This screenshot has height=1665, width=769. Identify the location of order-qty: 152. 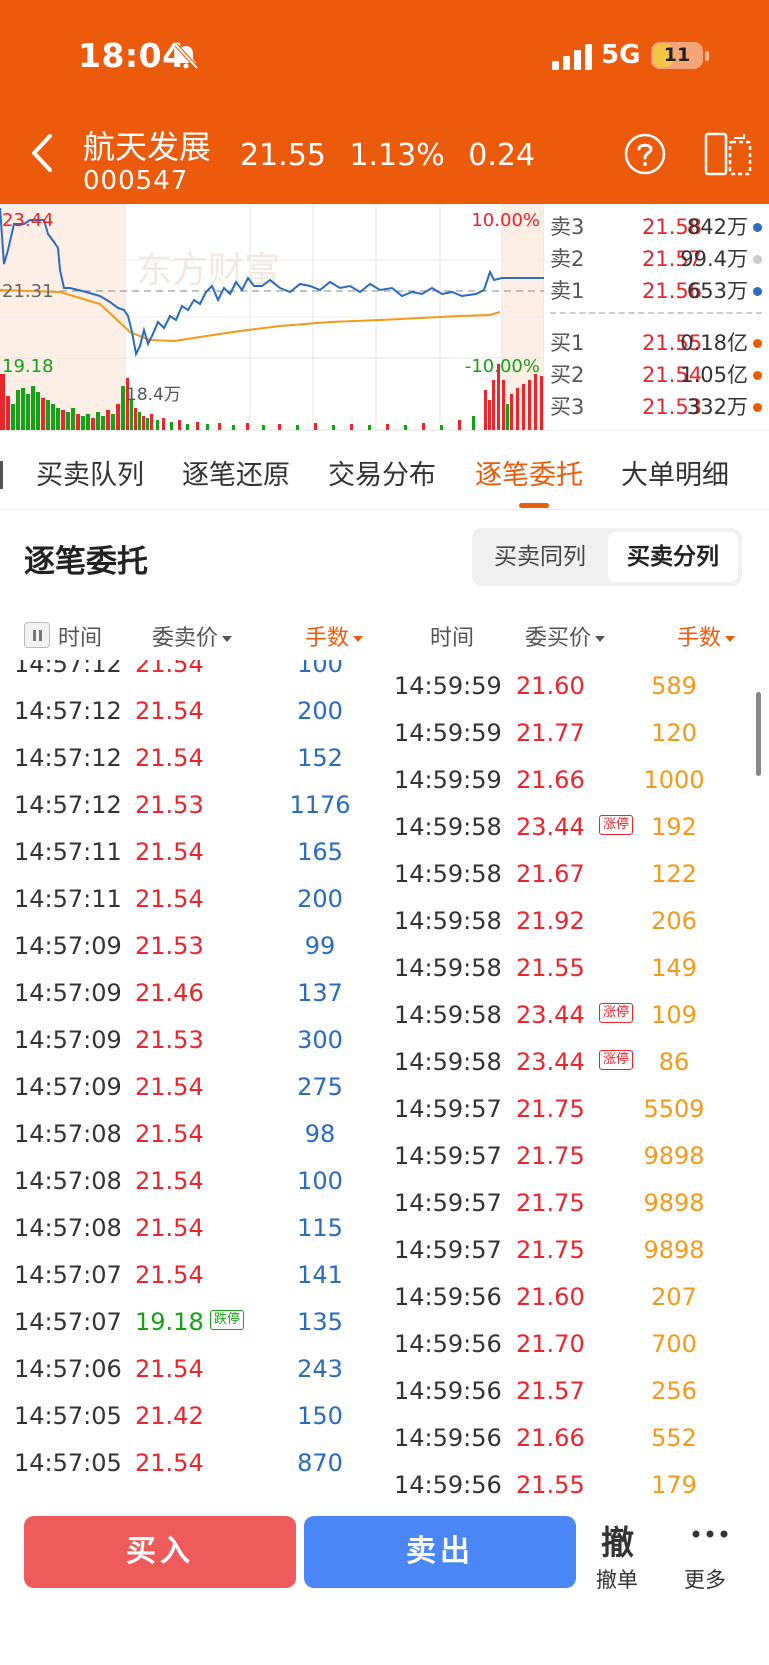
(320, 758).